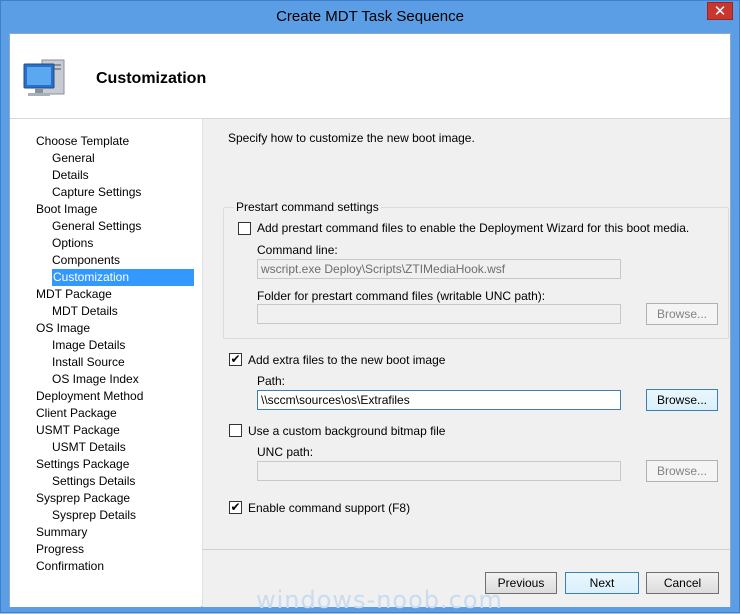 This screenshot has width=740, height=614. I want to click on extra-files-checkbox: ✔, so click(235, 359).